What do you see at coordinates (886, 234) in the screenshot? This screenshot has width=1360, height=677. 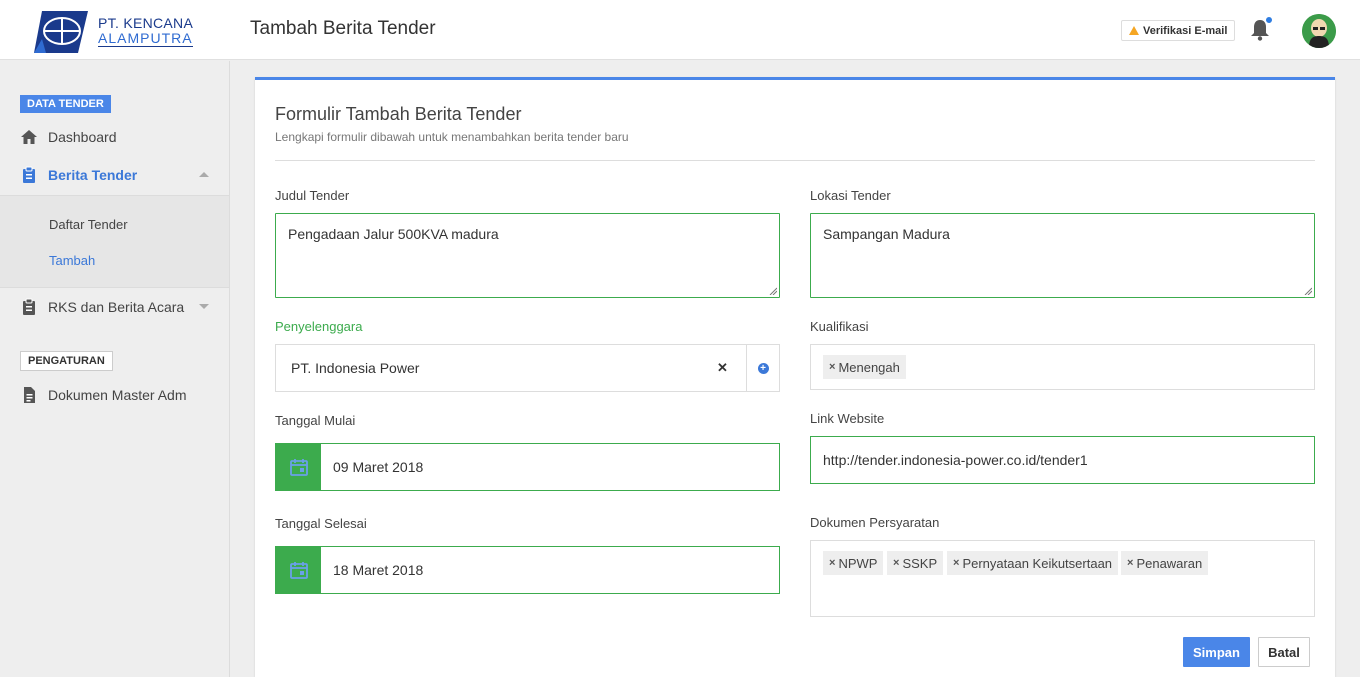 I see `lokasi-tender-value: Sampangan Madura` at bounding box center [886, 234].